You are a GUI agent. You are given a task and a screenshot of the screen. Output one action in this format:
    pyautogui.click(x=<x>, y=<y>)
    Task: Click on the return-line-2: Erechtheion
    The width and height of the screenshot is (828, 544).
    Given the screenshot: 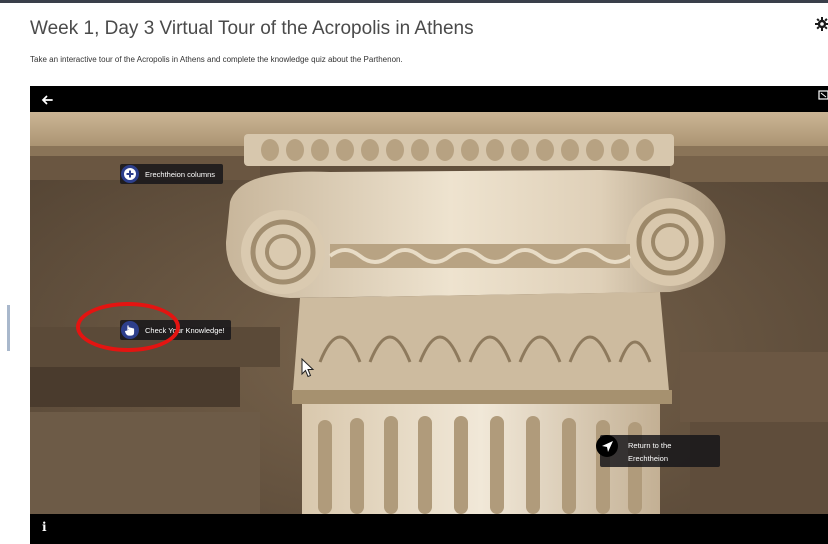 What is the action you would take?
    pyautogui.click(x=648, y=458)
    